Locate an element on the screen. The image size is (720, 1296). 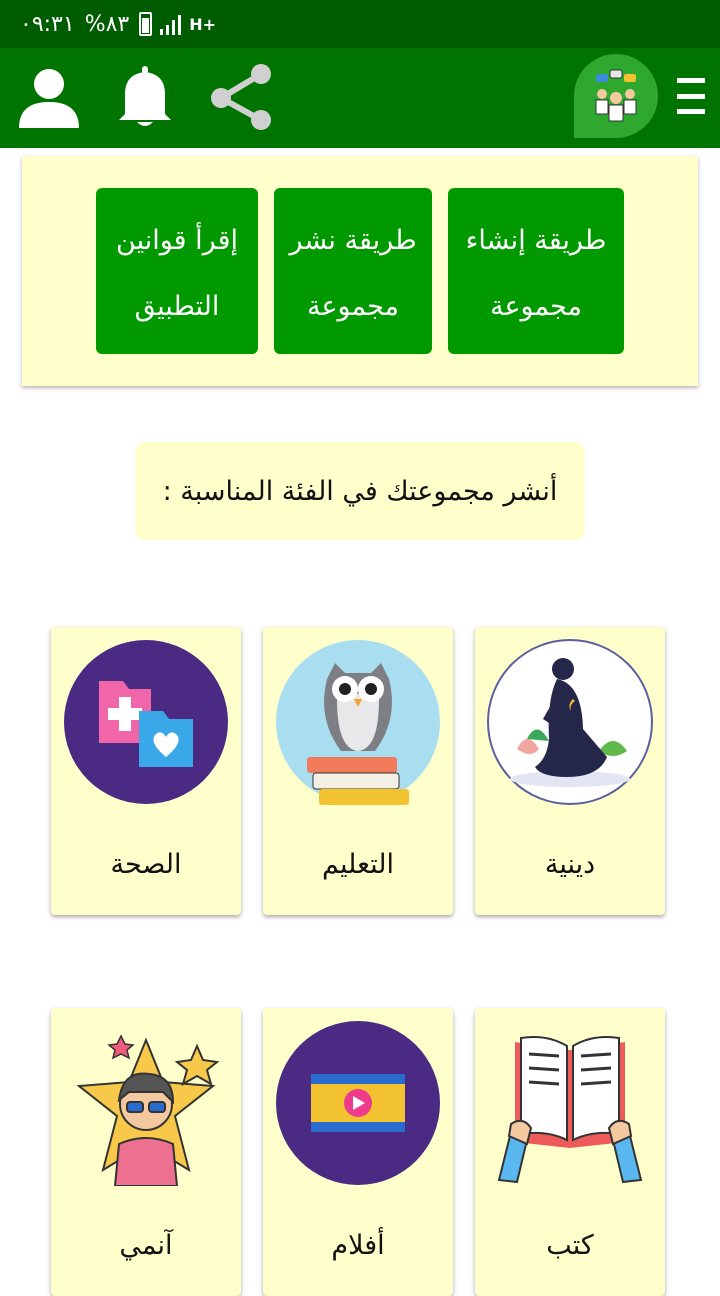
status-bar: ٠٩:٣١ %٨٣ H+ is located at coordinates (360, 24).